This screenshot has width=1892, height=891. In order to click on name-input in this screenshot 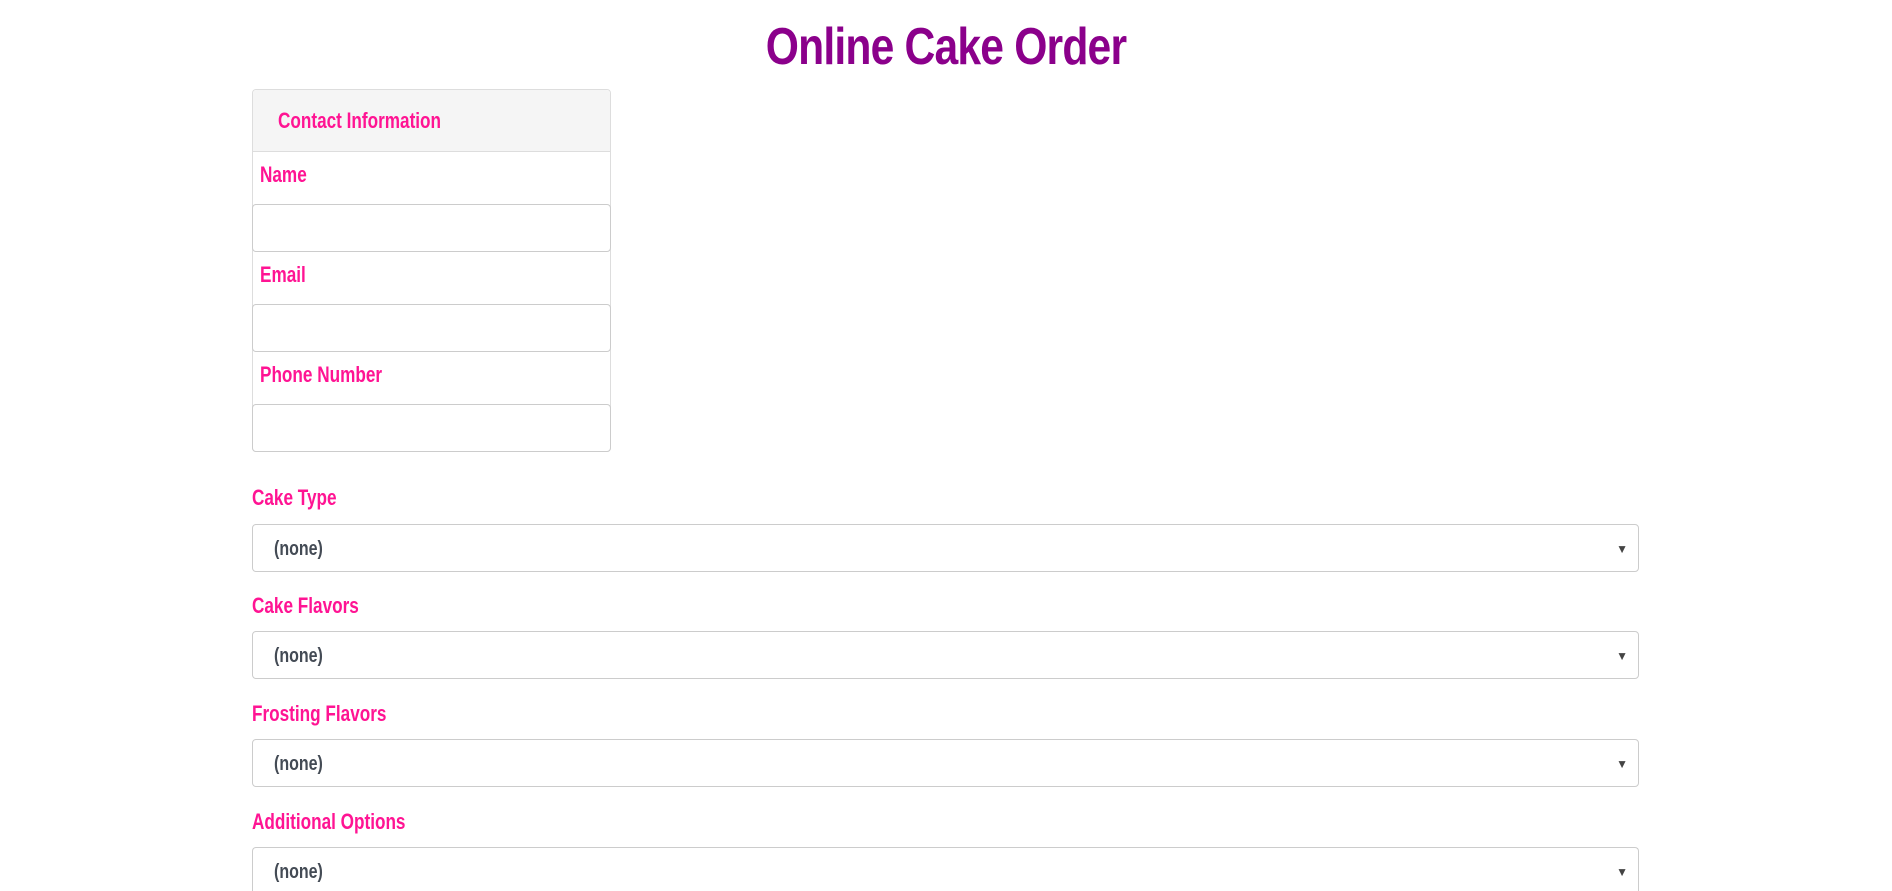, I will do `click(431, 228)`.